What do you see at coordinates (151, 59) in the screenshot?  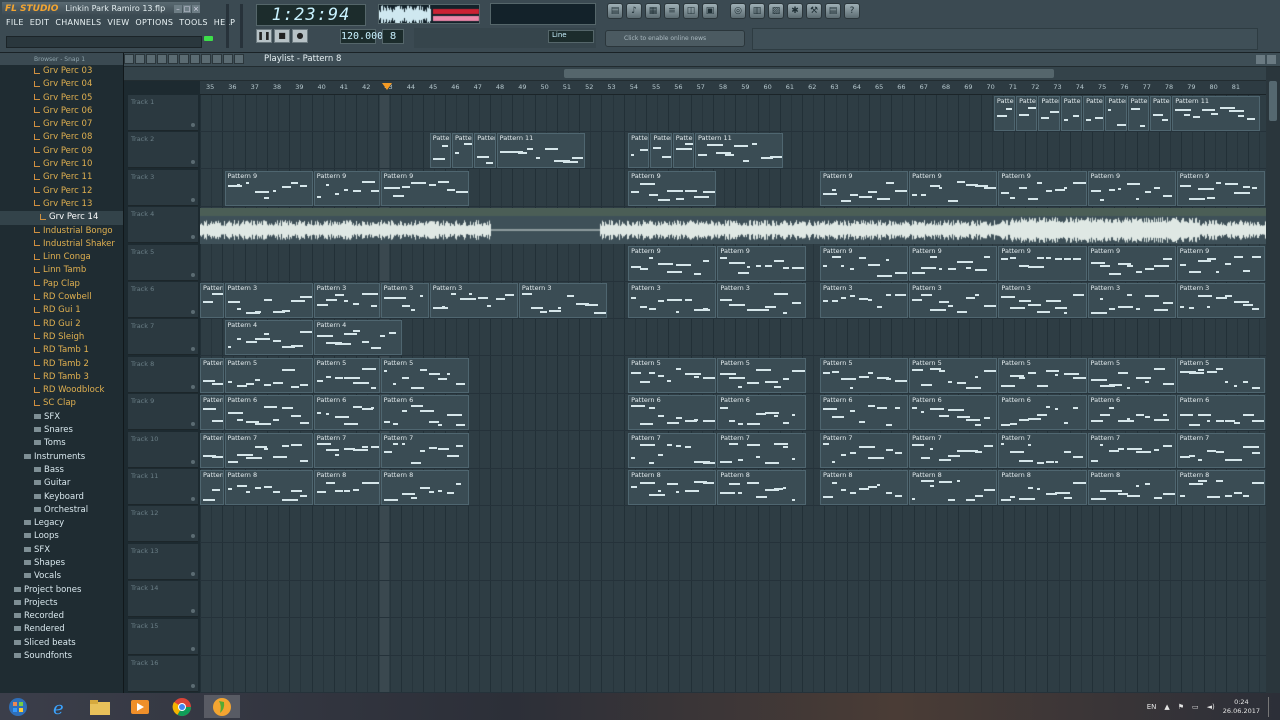 I see `delete-tool-icon` at bounding box center [151, 59].